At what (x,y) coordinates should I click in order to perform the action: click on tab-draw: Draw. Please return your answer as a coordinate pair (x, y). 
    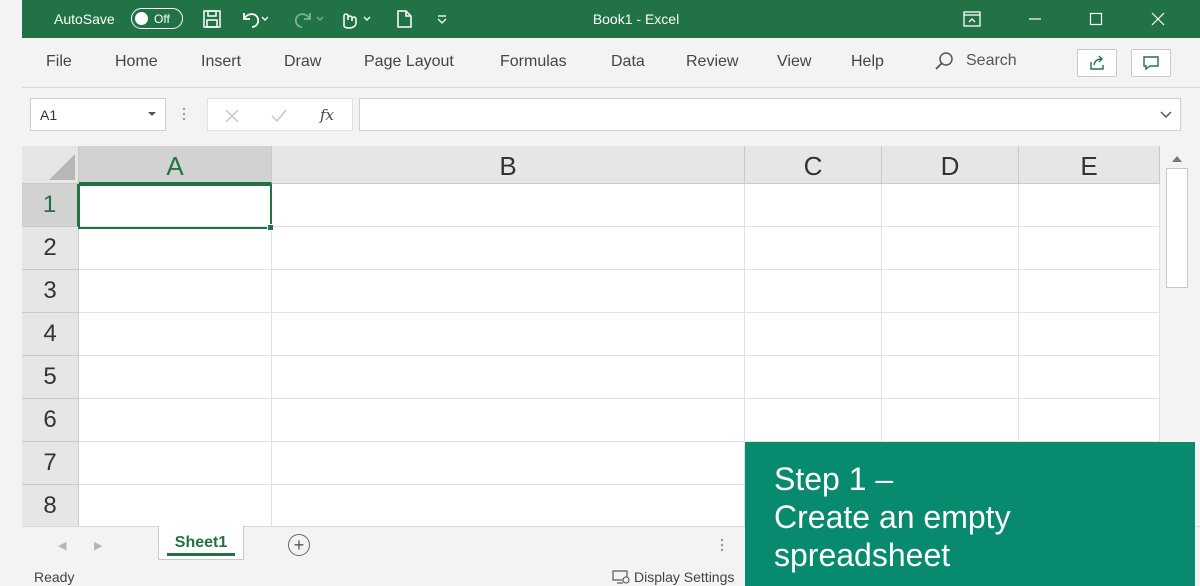
    Looking at the image, I should click on (302, 62).